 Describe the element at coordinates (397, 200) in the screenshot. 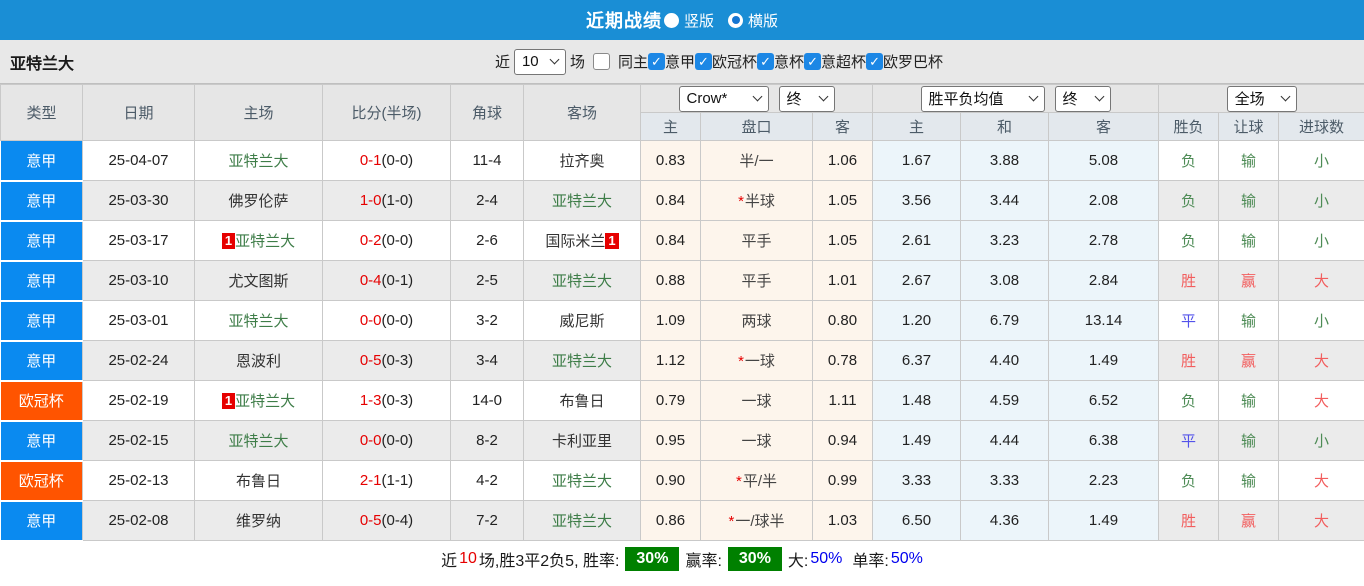

I see `halftime-score: (1-0)` at that location.